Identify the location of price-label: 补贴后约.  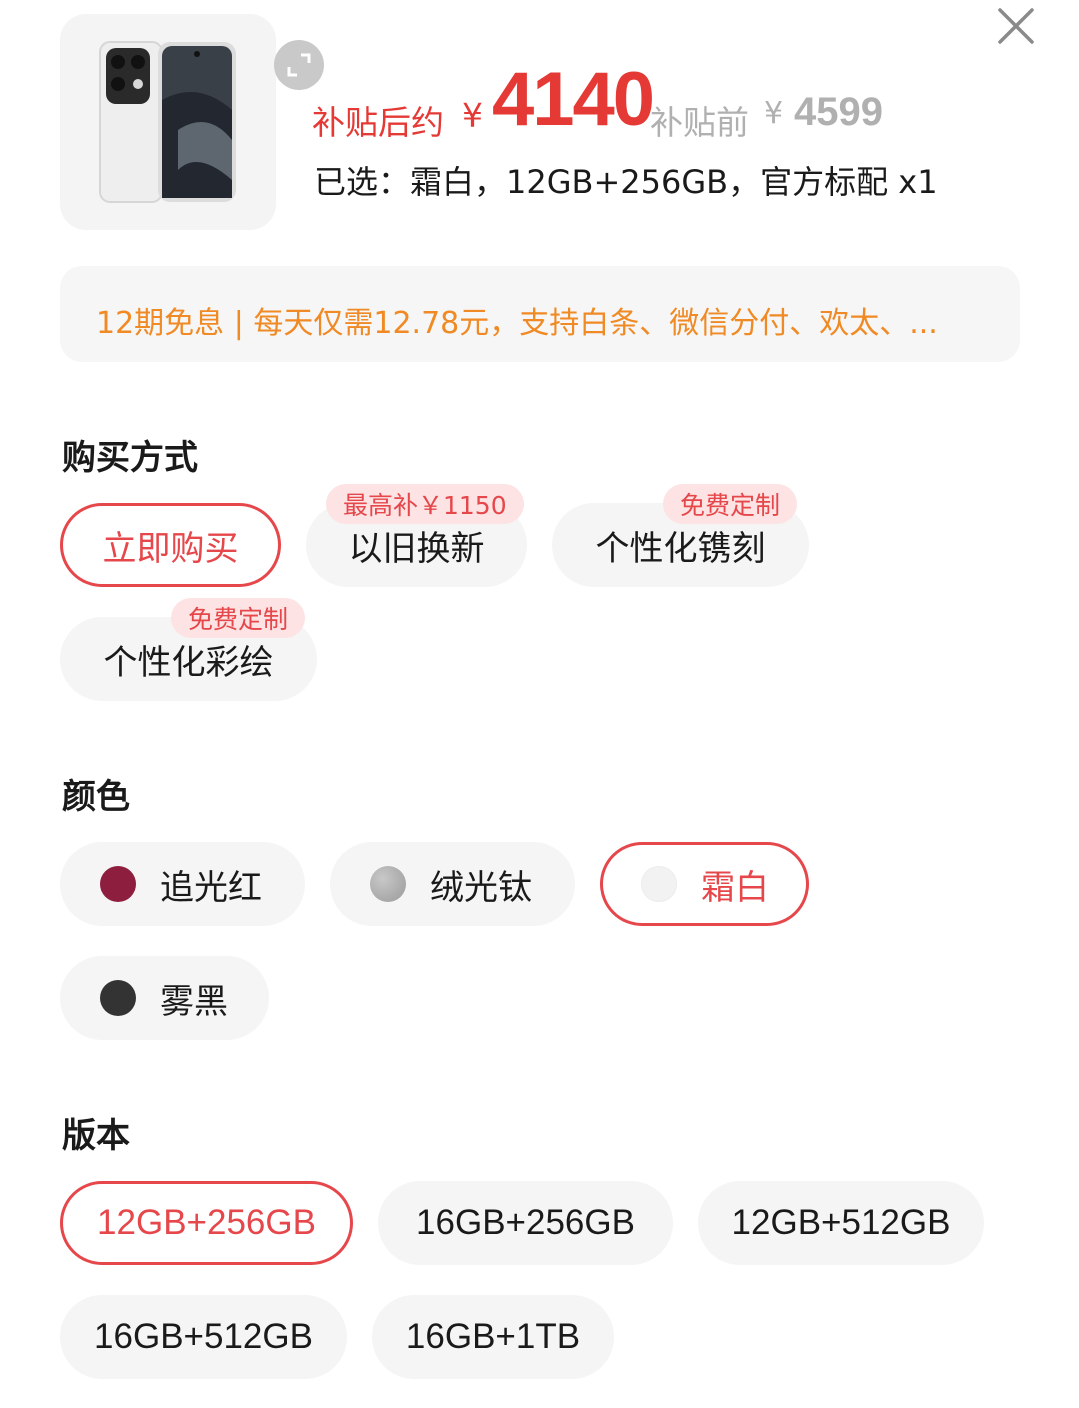
(378, 122).